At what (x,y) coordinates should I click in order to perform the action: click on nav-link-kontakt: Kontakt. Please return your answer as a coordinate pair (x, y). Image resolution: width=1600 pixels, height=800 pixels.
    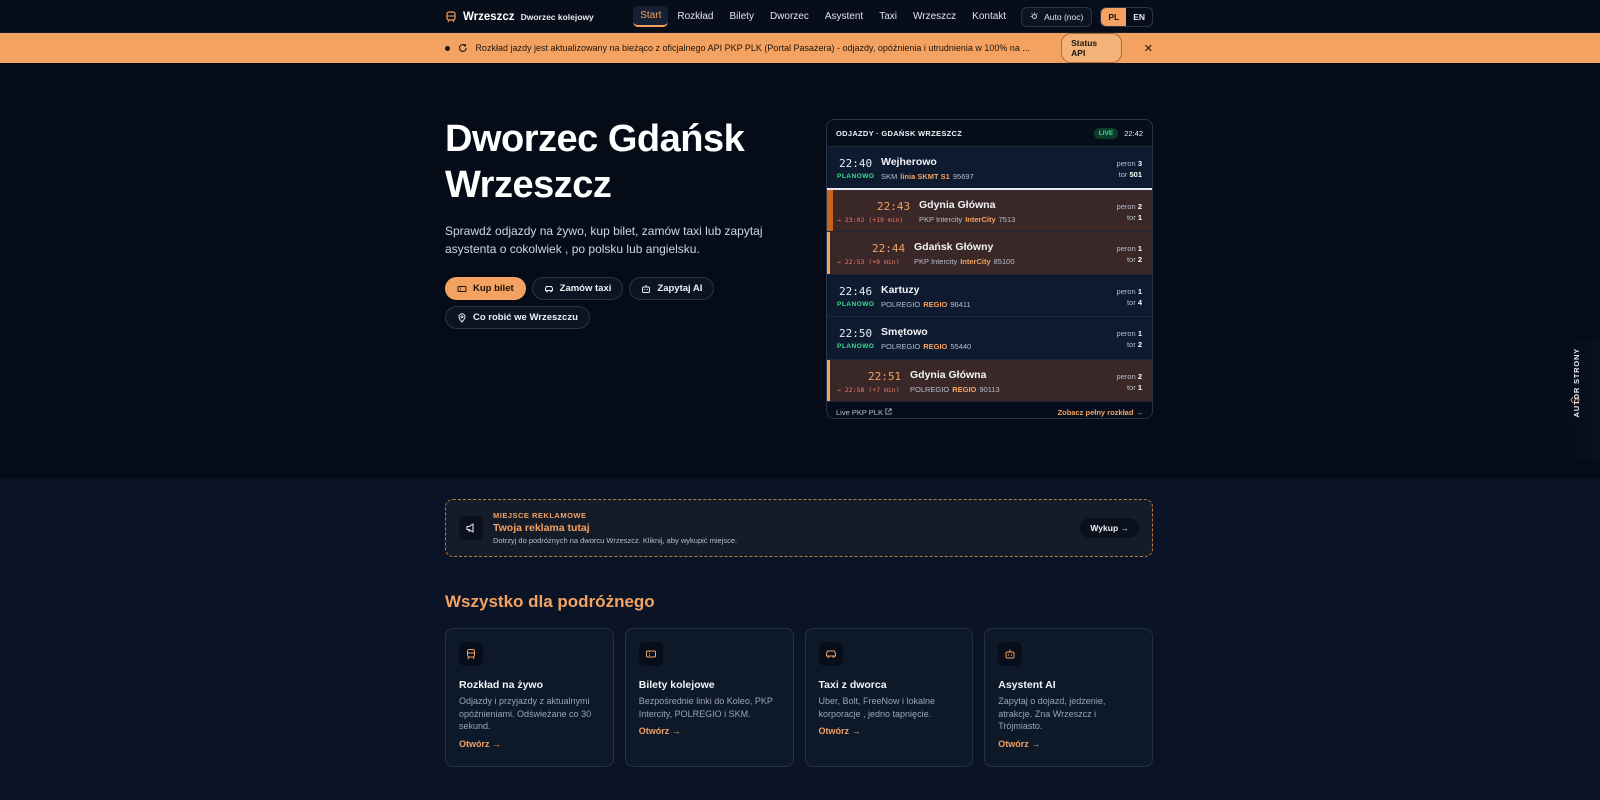
    Looking at the image, I should click on (989, 16).